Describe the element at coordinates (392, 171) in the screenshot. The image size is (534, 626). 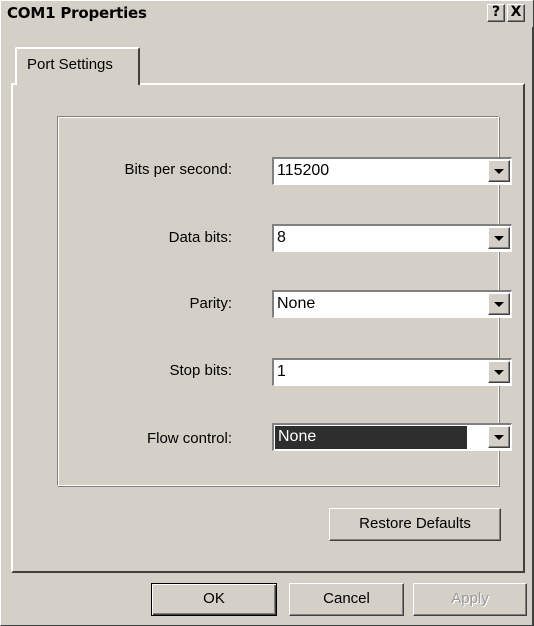
I see `bits-per-second-select: 115200` at that location.